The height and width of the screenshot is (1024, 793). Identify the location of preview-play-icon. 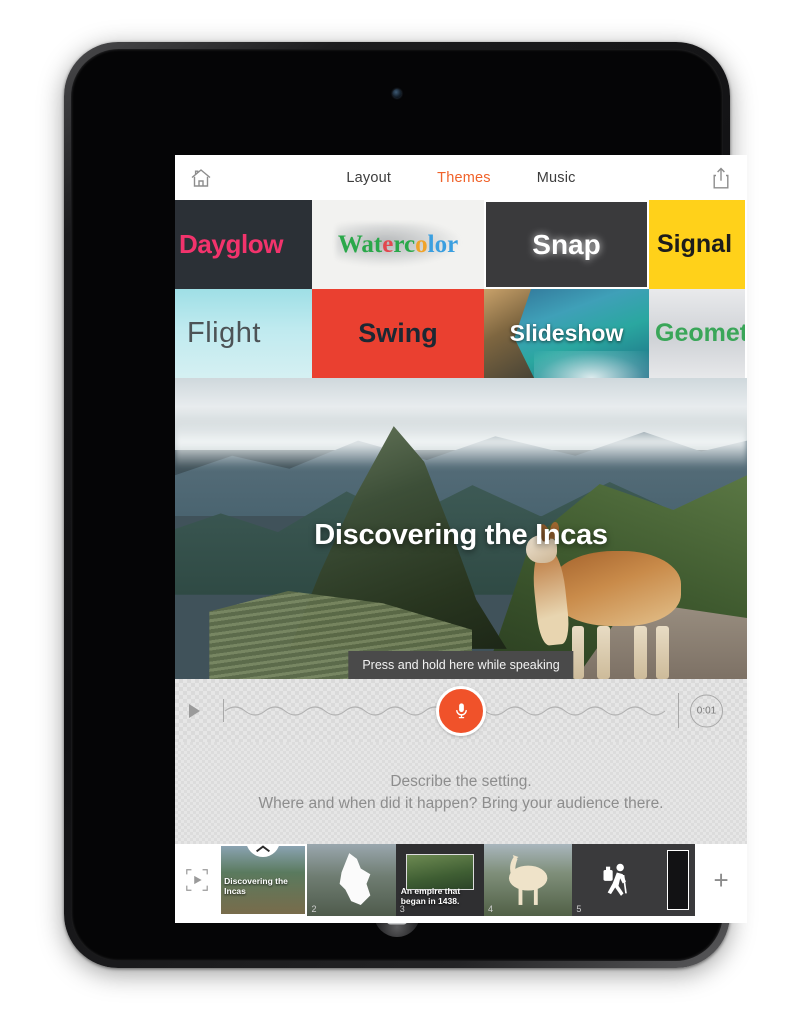
(197, 880).